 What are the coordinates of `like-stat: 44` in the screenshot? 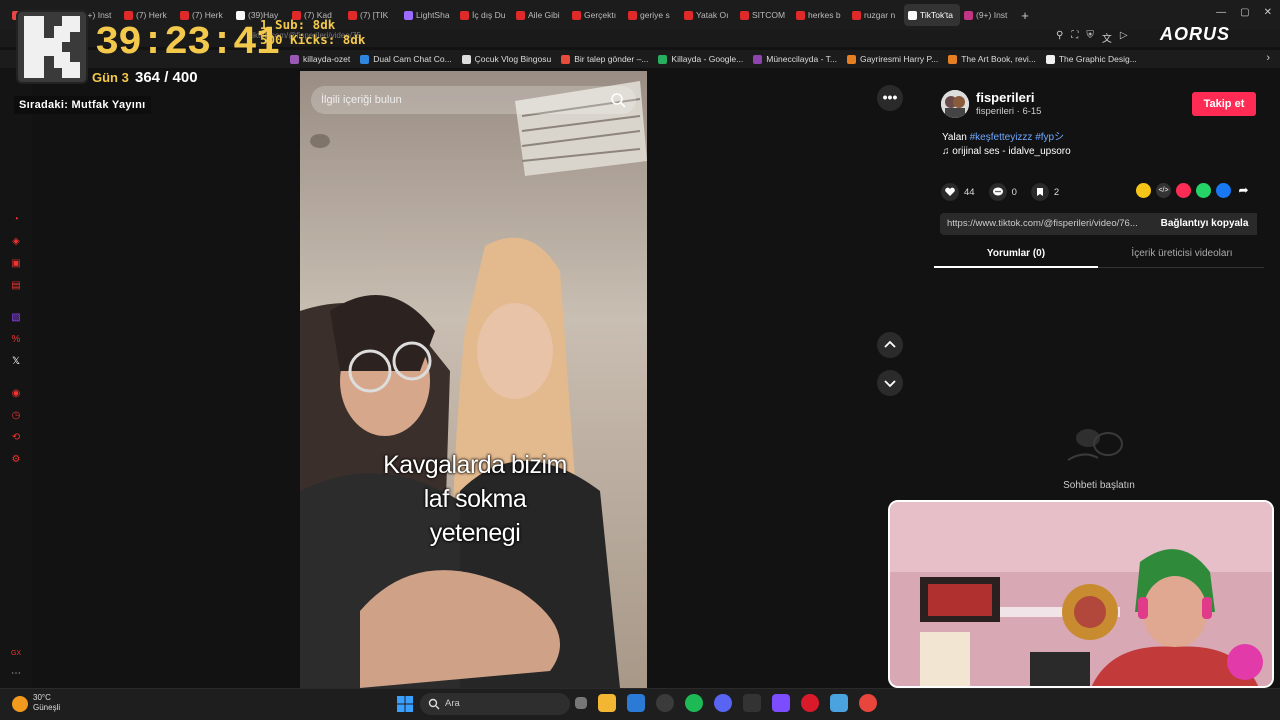 It's located at (958, 192).